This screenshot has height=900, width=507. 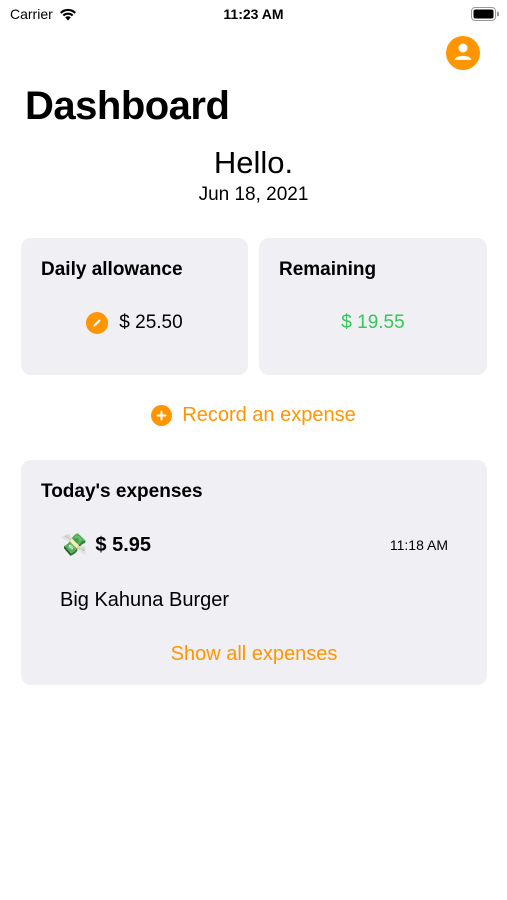 I want to click on record-expense-button: Record an expense, so click(x=253, y=415).